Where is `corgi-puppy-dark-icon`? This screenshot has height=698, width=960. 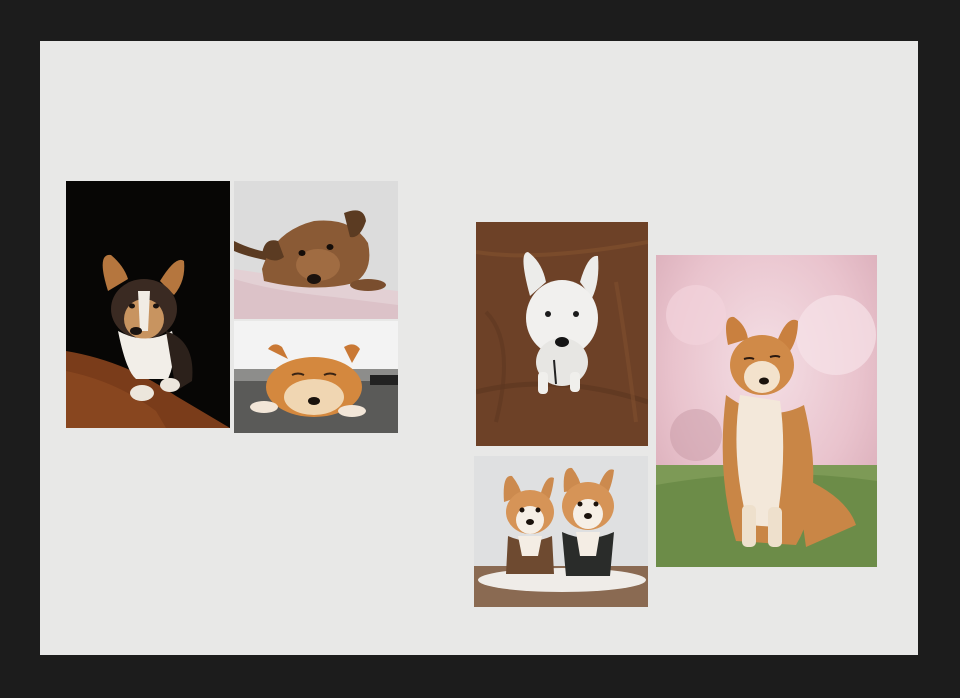
corgi-puppy-dark-icon is located at coordinates (148, 304).